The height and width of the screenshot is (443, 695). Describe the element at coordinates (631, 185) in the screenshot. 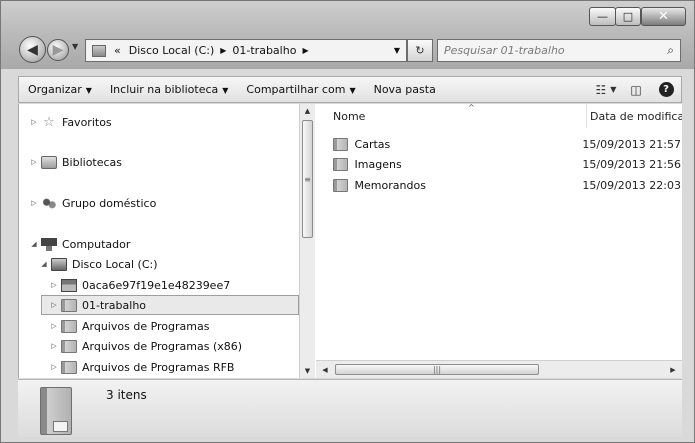

I see `file-date: 15/09/2013 22:03` at that location.